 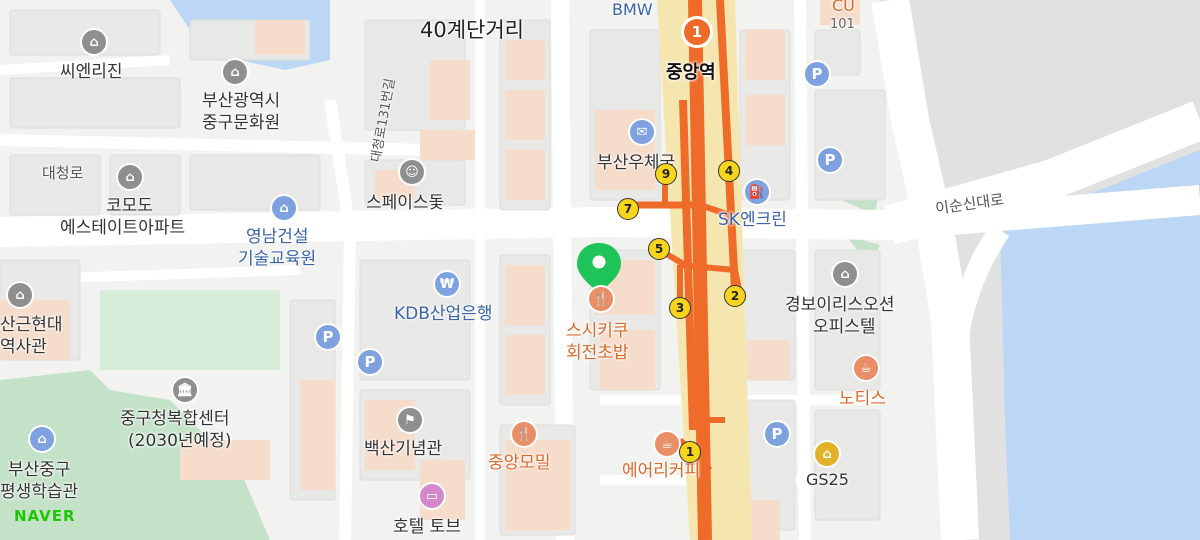 What do you see at coordinates (690, 452) in the screenshot?
I see `exit-1: 1` at bounding box center [690, 452].